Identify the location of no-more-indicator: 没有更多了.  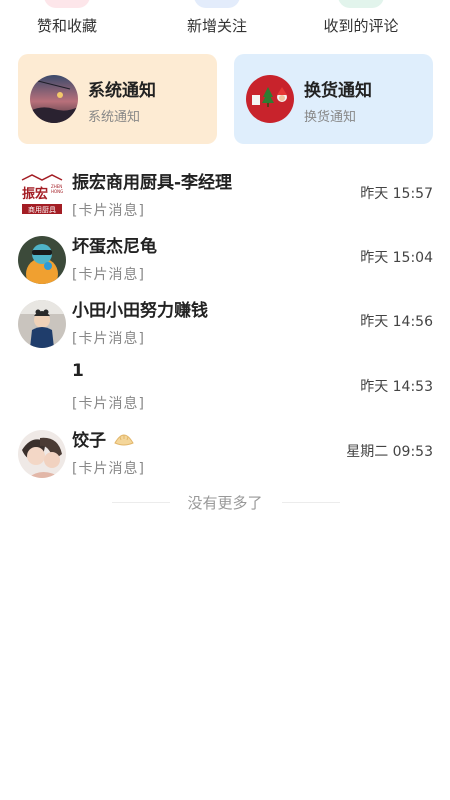
(225, 502).